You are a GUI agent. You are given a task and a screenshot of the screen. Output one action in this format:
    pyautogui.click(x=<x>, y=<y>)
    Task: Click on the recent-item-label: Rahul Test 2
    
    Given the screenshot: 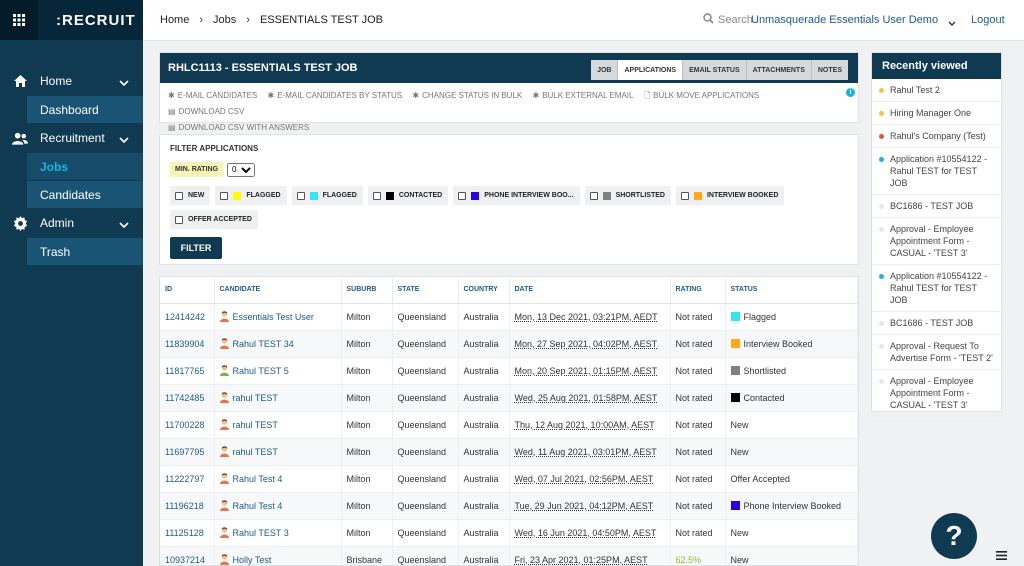 What is the action you would take?
    pyautogui.click(x=915, y=90)
    